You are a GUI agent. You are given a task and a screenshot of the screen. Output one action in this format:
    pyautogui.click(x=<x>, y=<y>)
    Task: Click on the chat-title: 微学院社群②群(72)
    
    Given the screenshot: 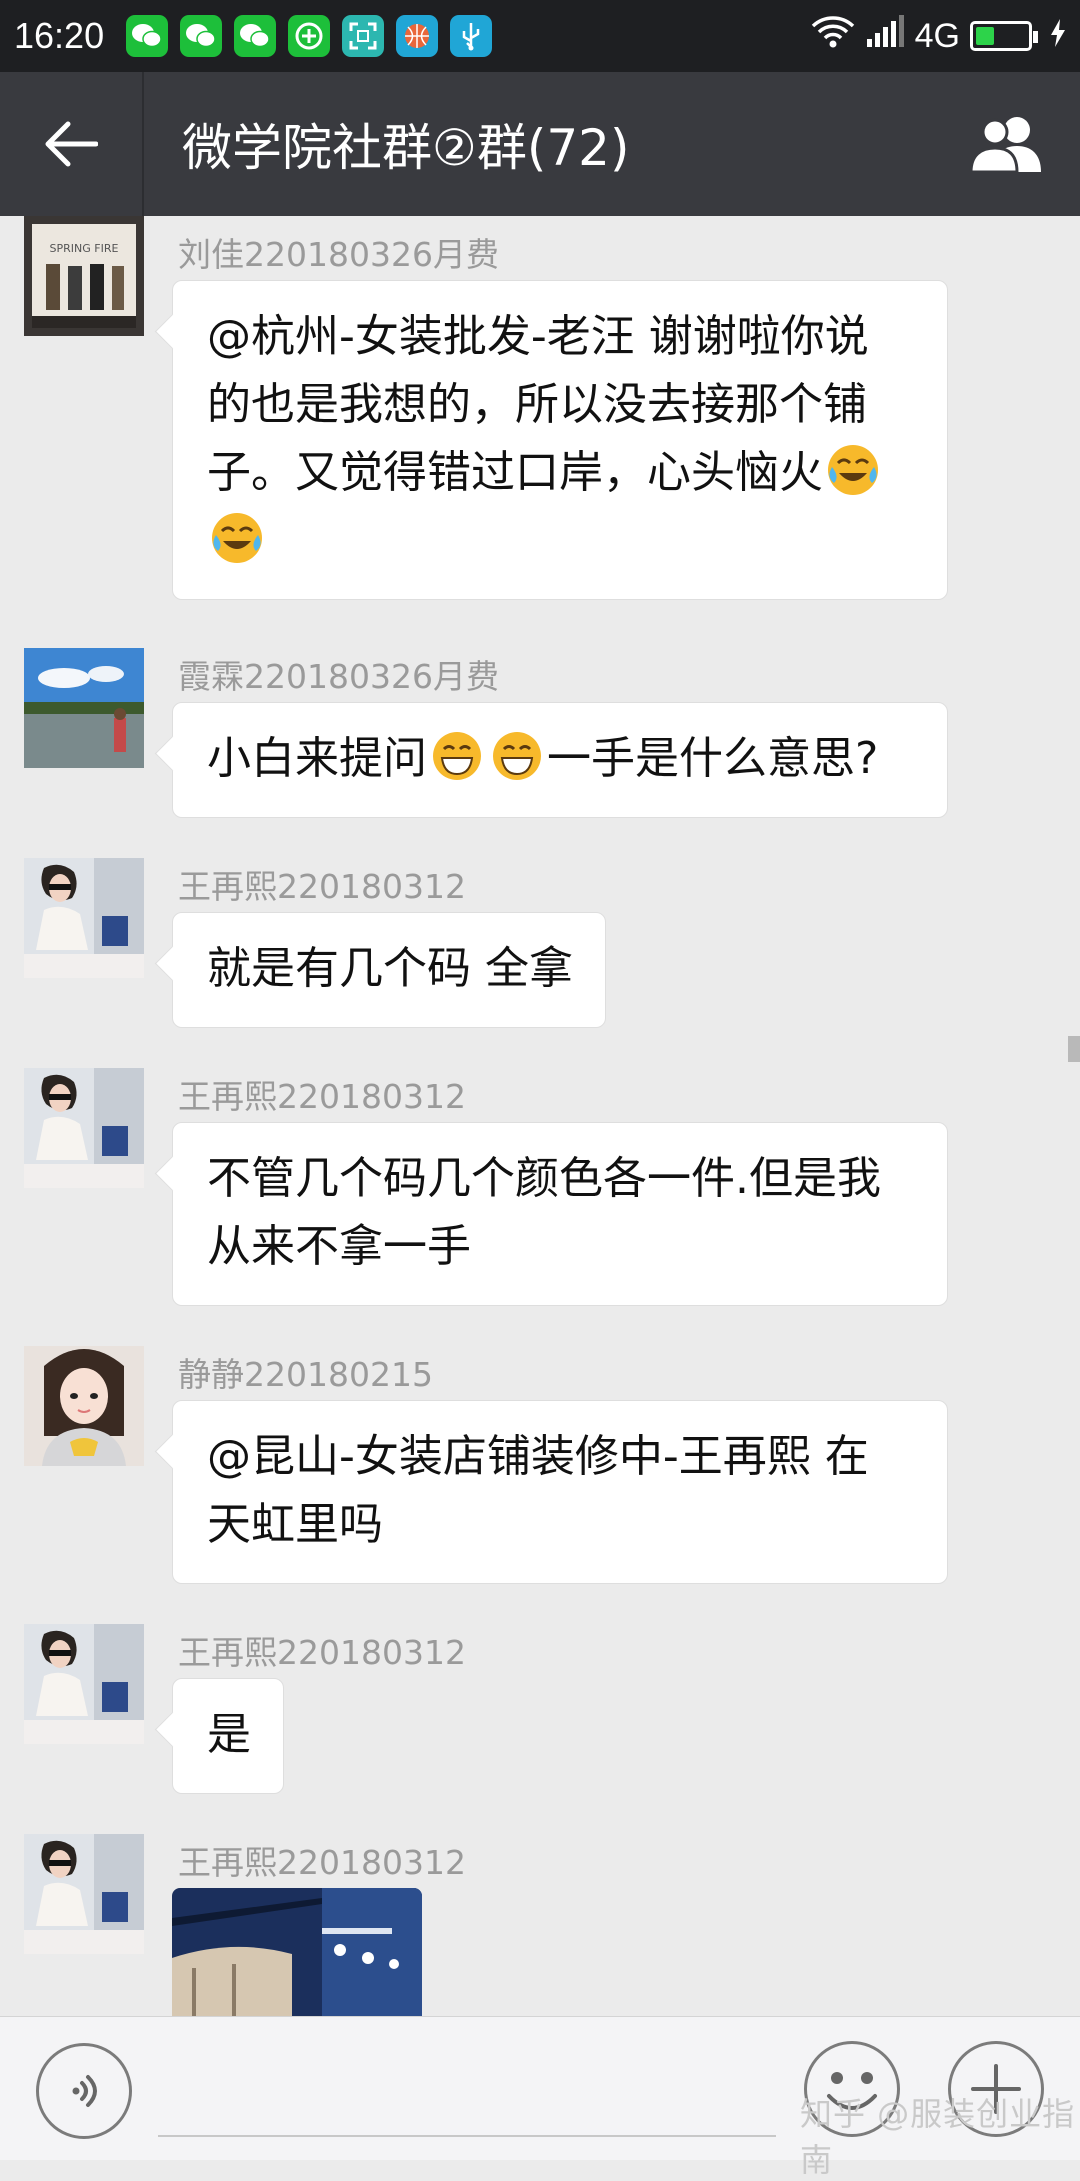 What is the action you would take?
    pyautogui.click(x=406, y=148)
    